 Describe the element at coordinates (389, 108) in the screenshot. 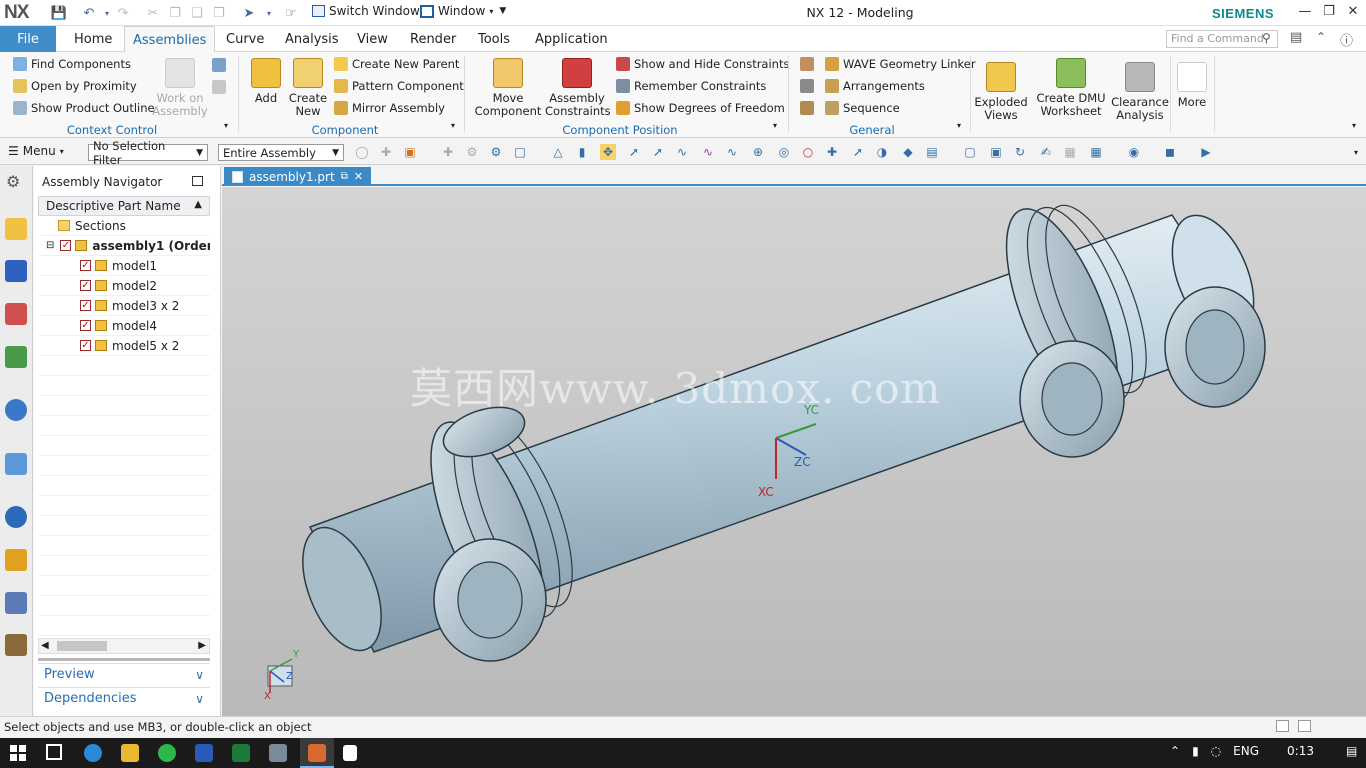

I see `mirror-assembly-button: Mirror Assembly` at that location.